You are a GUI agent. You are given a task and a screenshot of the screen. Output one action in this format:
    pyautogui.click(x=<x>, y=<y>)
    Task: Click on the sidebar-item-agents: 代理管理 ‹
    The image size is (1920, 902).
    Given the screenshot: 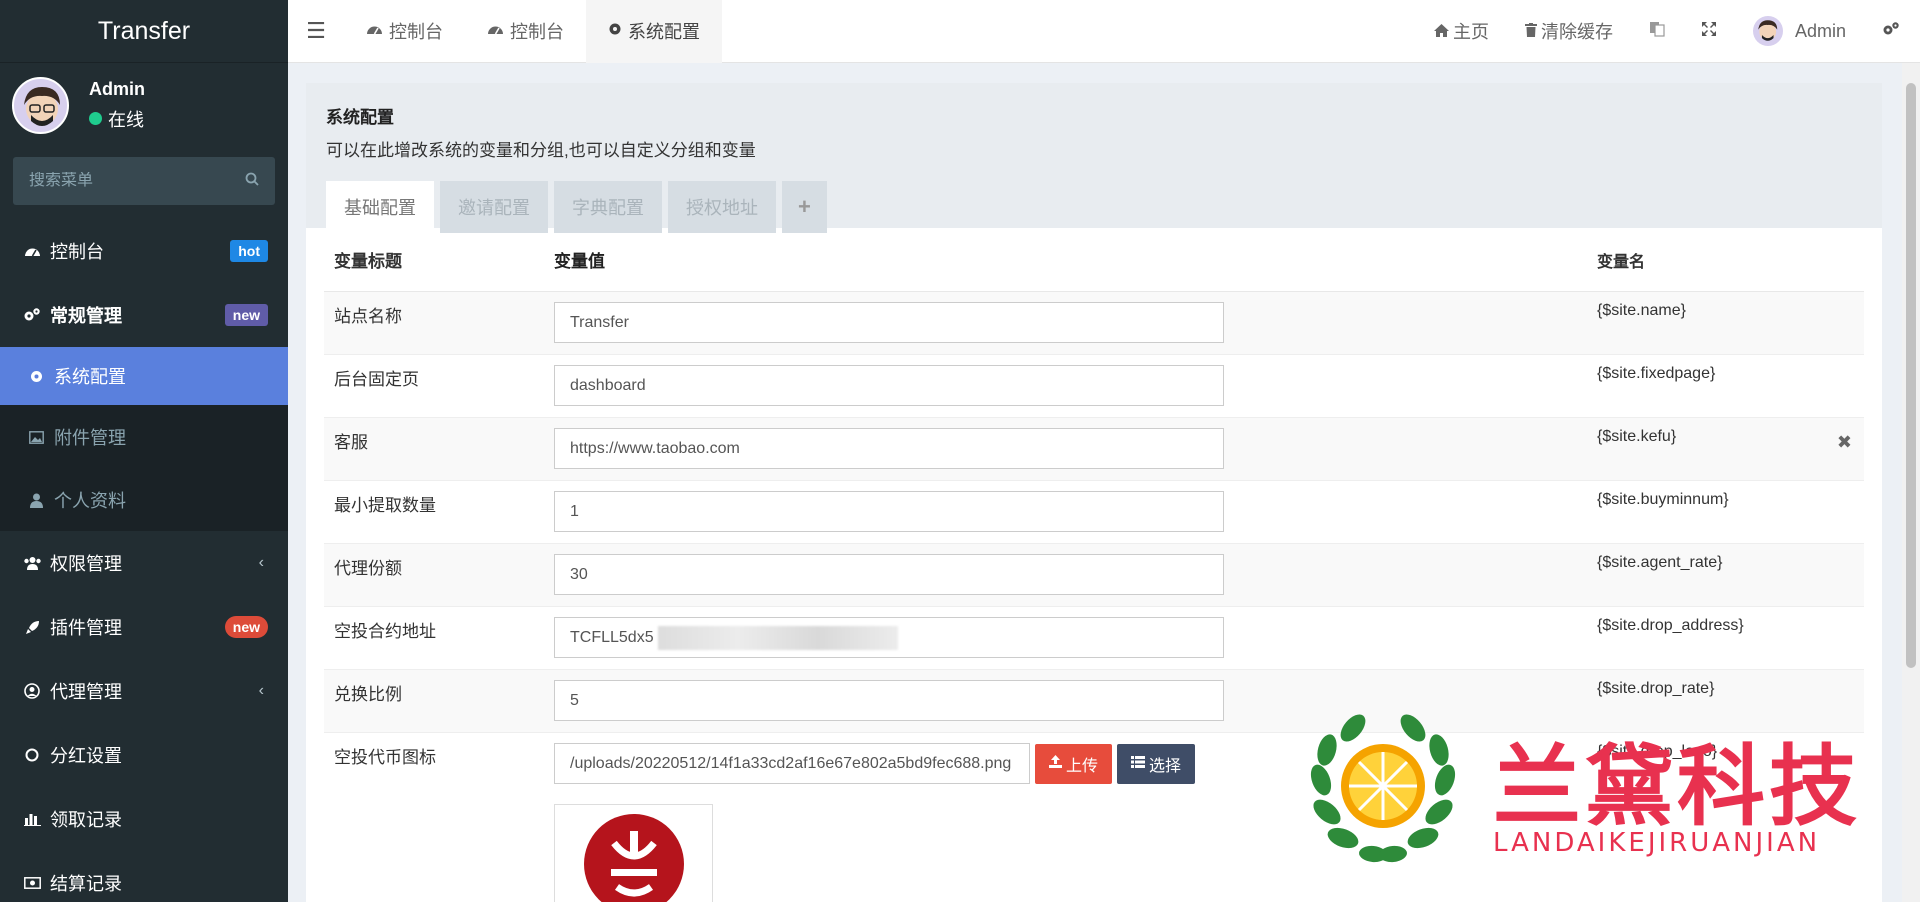 What is the action you would take?
    pyautogui.click(x=144, y=691)
    